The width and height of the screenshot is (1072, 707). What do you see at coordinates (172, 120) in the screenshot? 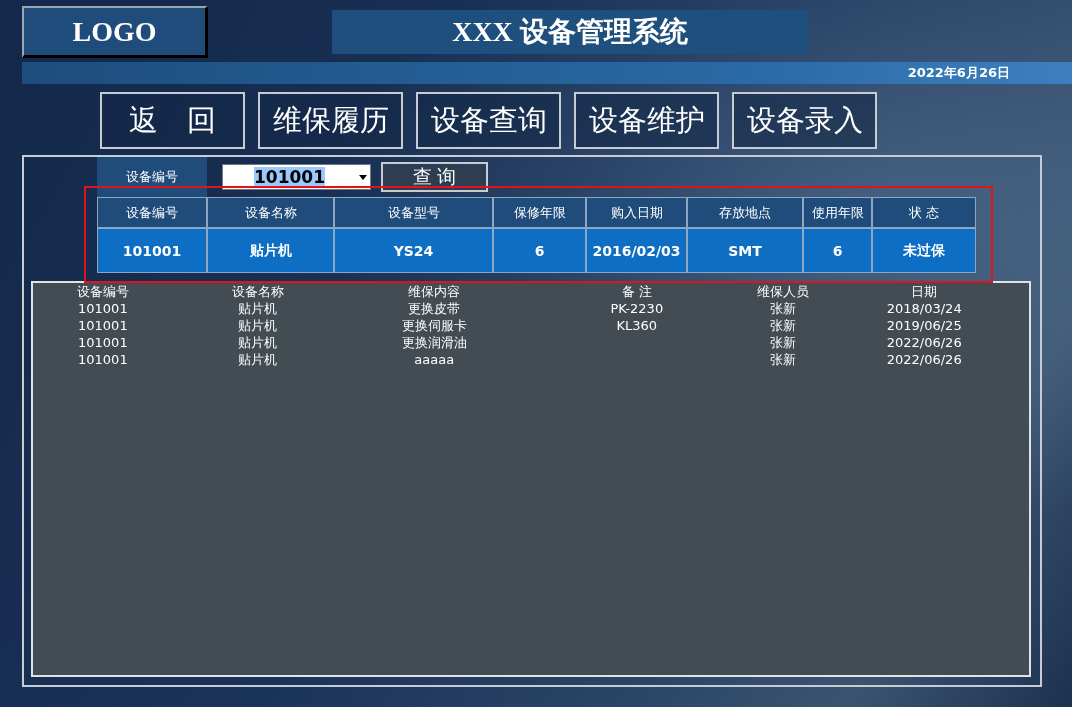
I see `nav-button: 返 回` at bounding box center [172, 120].